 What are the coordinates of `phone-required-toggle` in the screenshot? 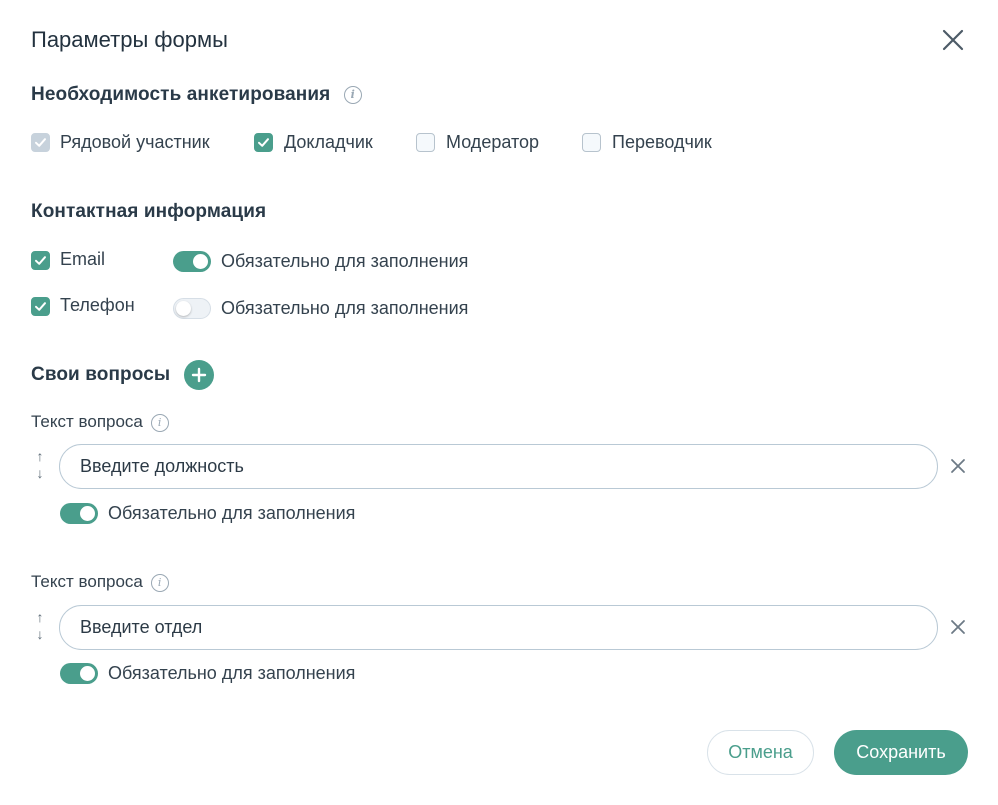 It's located at (192, 308).